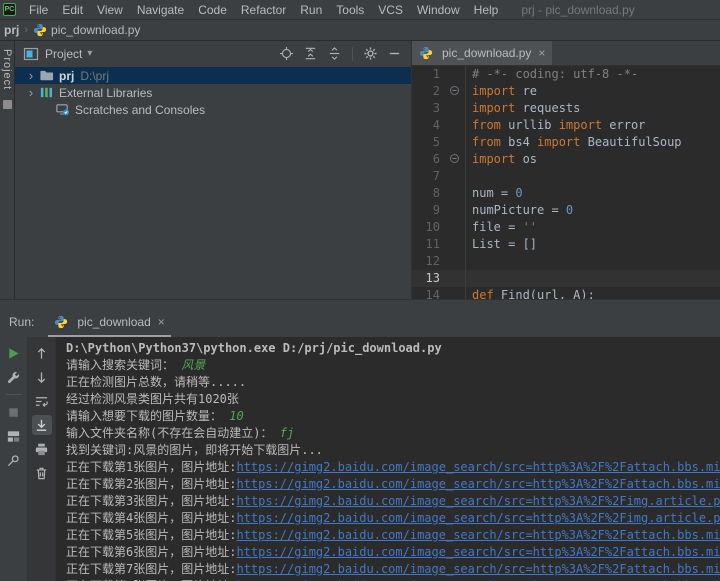 Image resolution: width=720 pixels, height=581 pixels. What do you see at coordinates (14, 412) in the screenshot?
I see `stop-icon` at bounding box center [14, 412].